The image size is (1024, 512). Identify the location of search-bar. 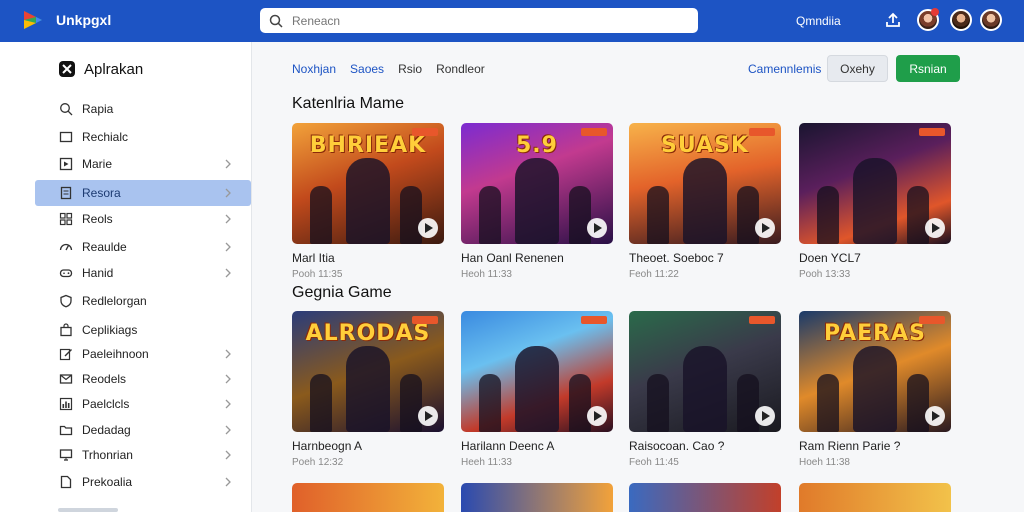
(479, 20).